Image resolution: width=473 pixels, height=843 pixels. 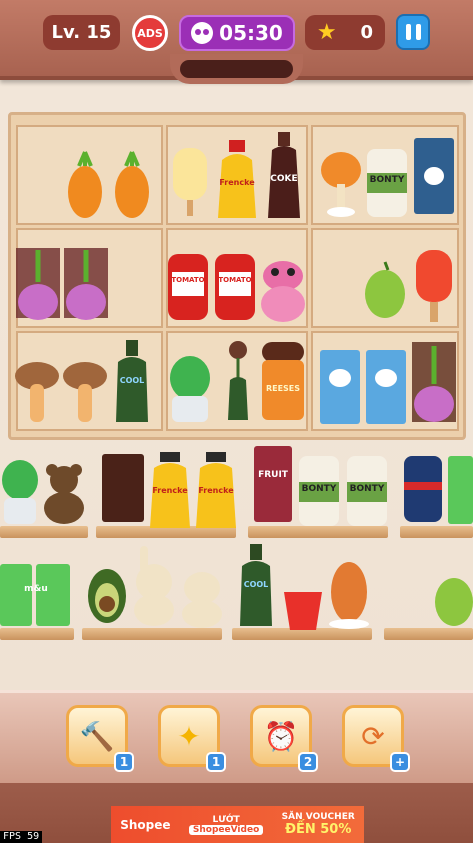 What do you see at coordinates (318, 817) in the screenshot?
I see `ad-voucher: SĂN VOUCHER` at bounding box center [318, 817].